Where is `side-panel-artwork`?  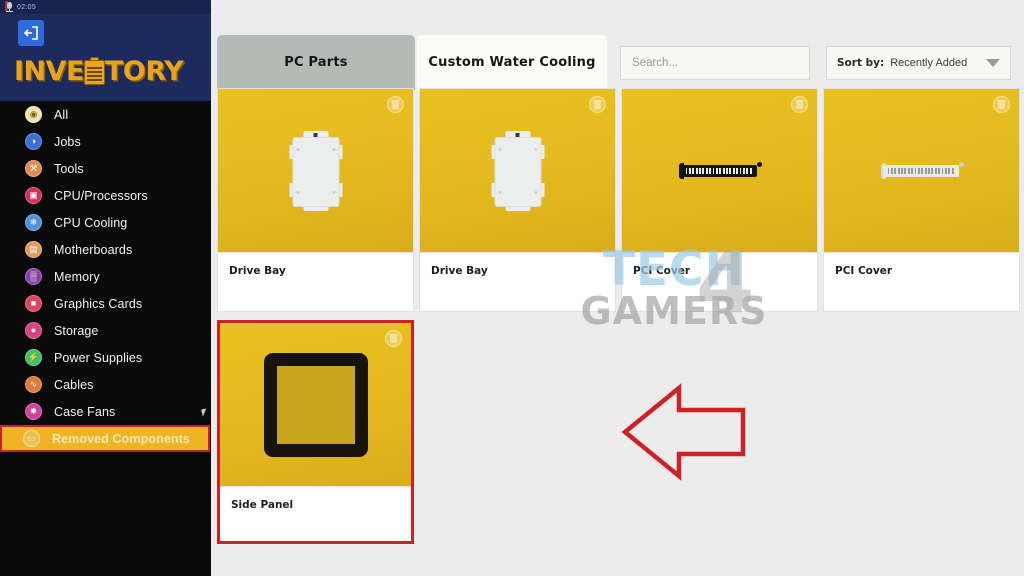 side-panel-artwork is located at coordinates (315, 404).